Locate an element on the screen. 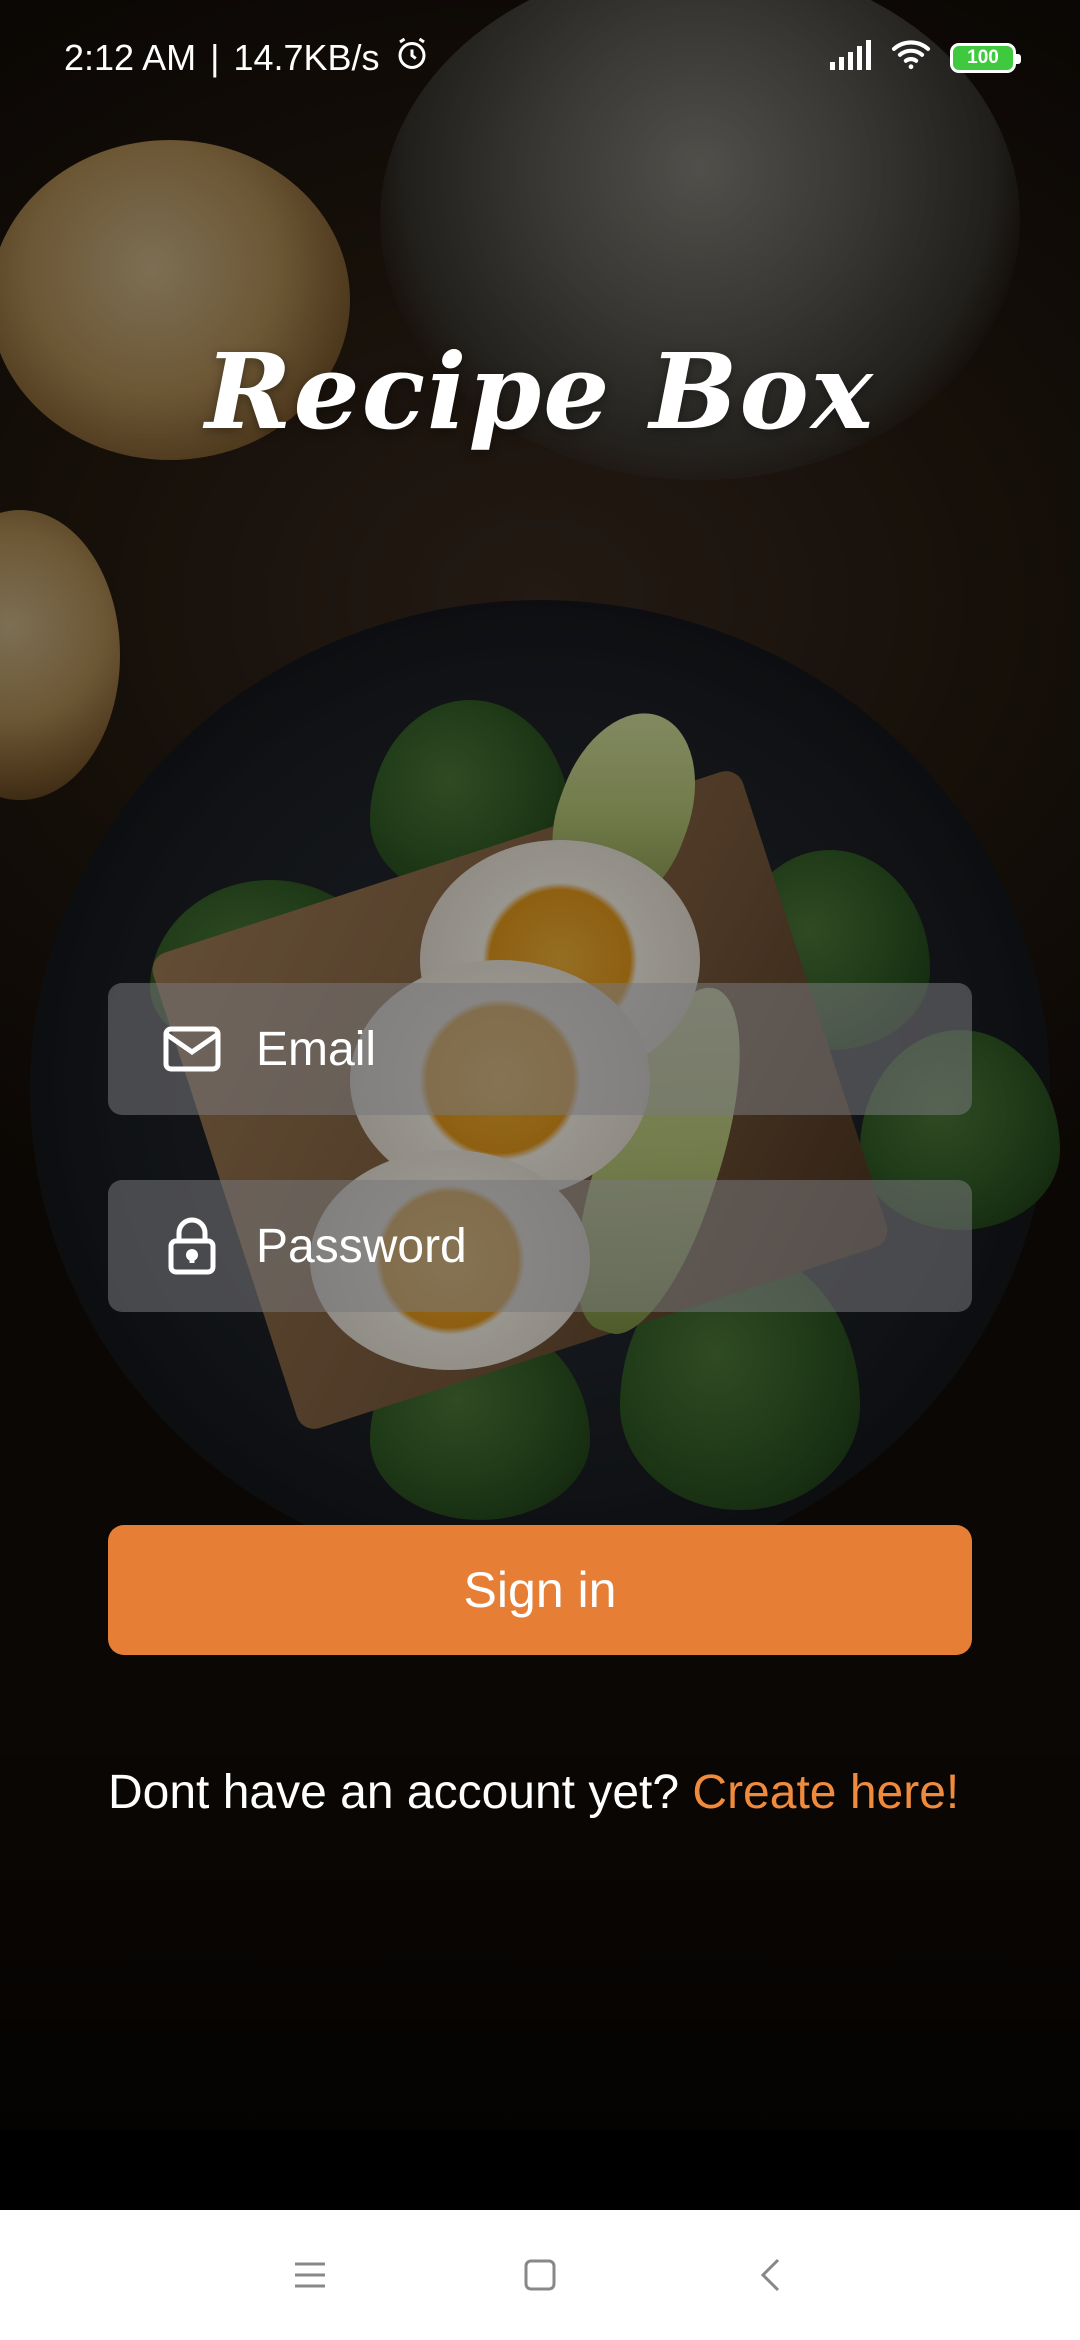 The width and height of the screenshot is (1080, 2340). battery-icon: 100 is located at coordinates (985, 58).